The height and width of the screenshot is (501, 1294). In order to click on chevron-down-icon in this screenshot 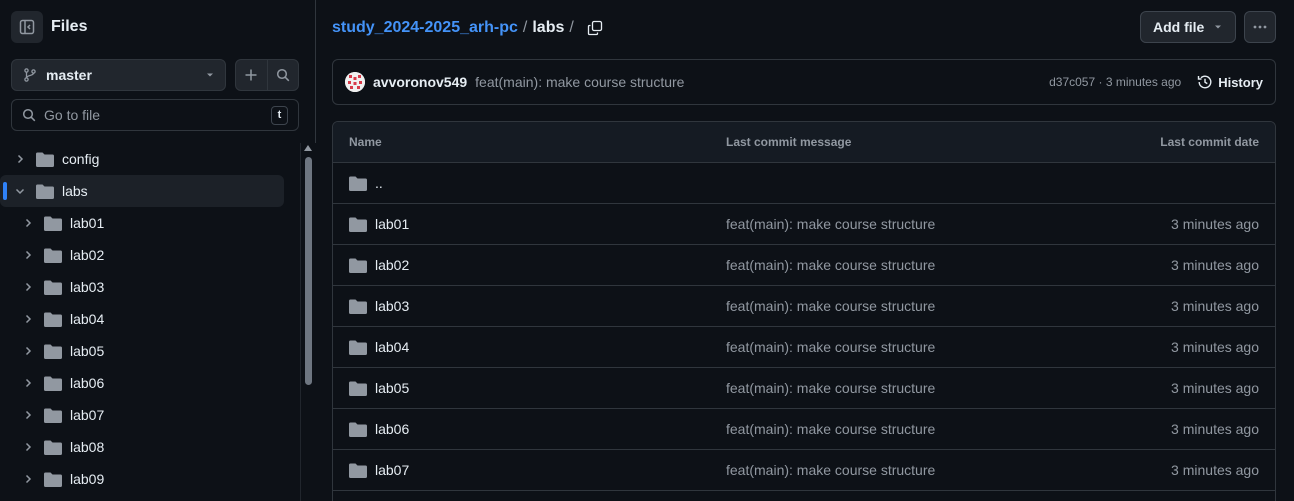, I will do `click(20, 191)`.